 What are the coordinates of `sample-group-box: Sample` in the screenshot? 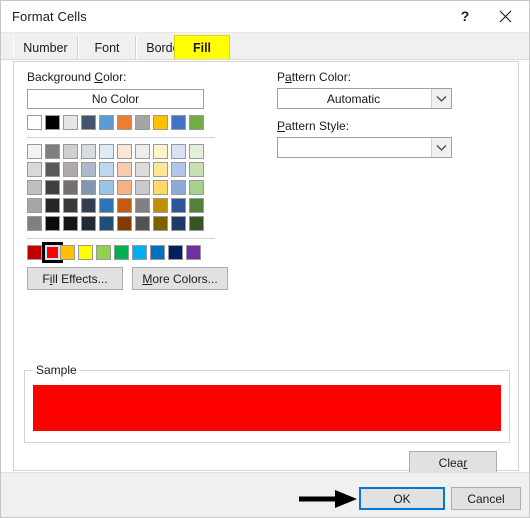 It's located at (267, 403).